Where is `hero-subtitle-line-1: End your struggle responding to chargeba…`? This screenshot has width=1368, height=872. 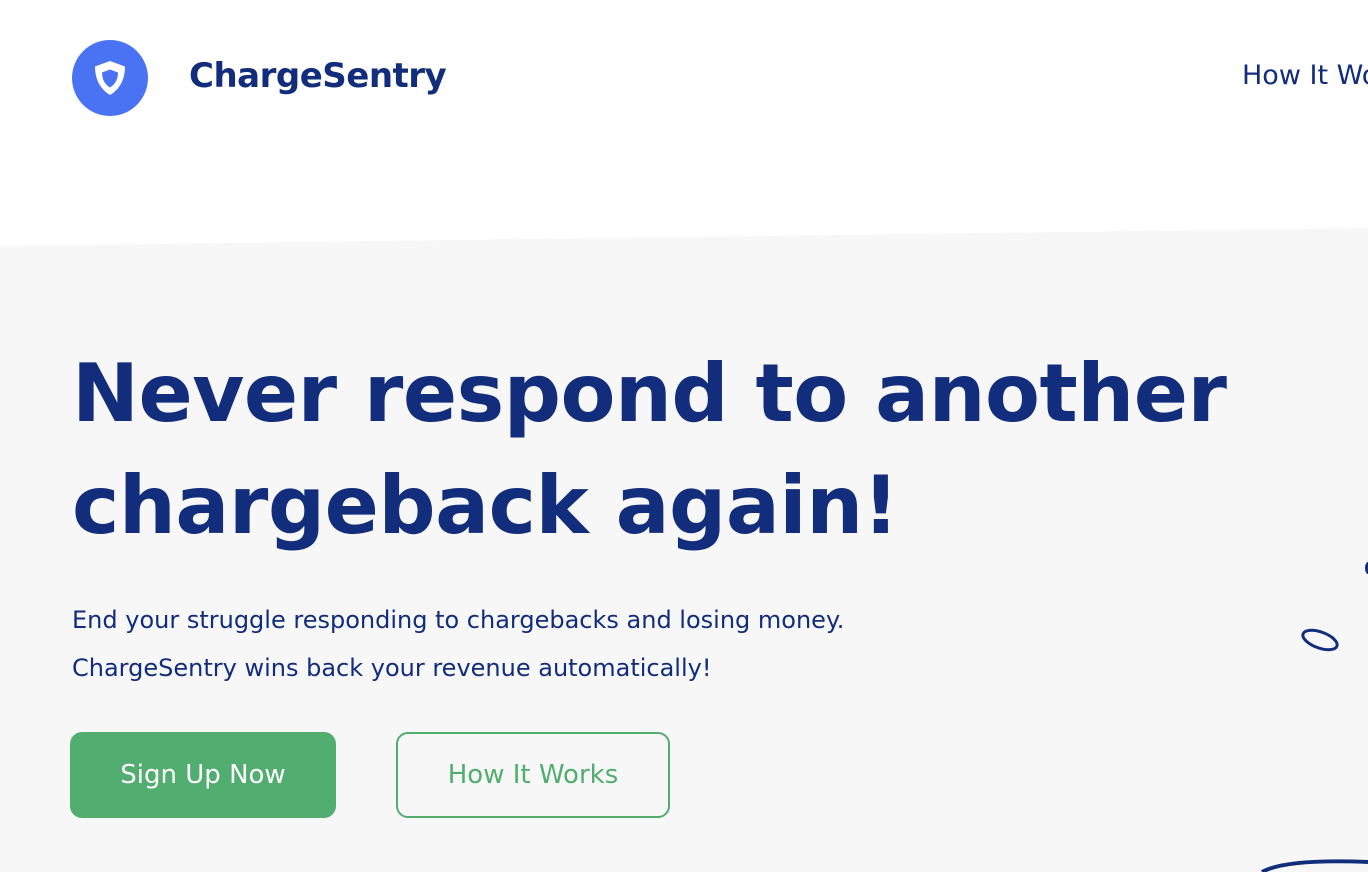
hero-subtitle-line-1: End your struggle responding to chargeba… is located at coordinates (458, 620).